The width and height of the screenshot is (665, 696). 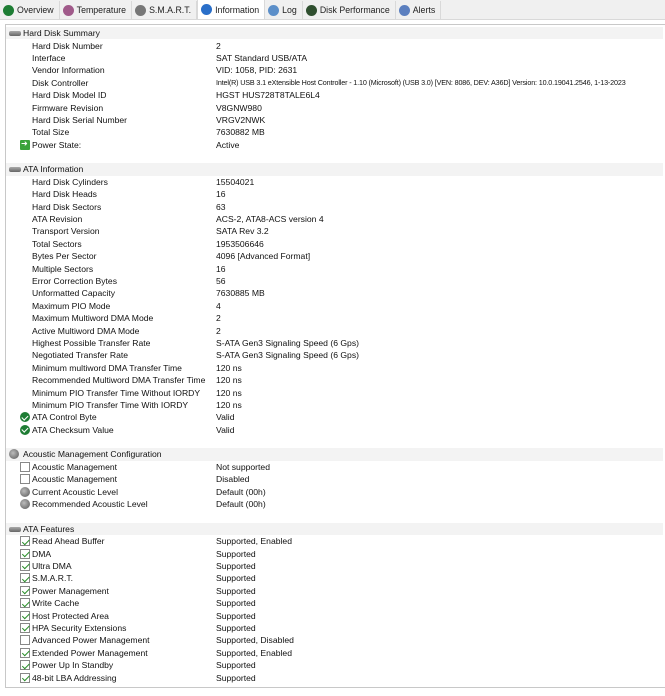 What do you see at coordinates (335, 603) in the screenshot?
I see `property-row: Write Cache Supported` at bounding box center [335, 603].